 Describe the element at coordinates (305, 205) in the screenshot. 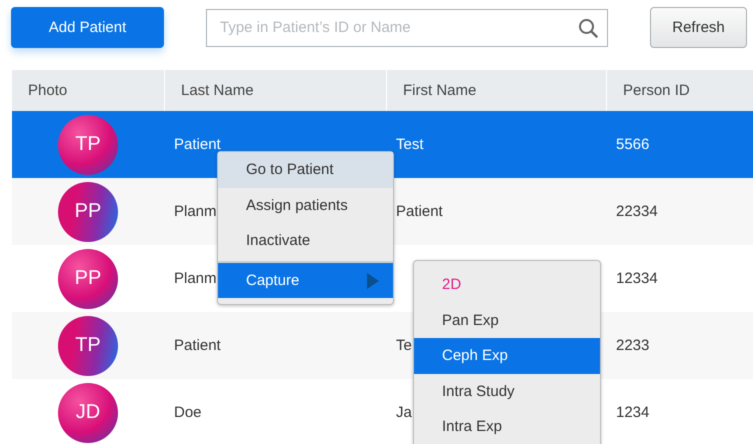

I see `menu-item: Assign patients` at that location.